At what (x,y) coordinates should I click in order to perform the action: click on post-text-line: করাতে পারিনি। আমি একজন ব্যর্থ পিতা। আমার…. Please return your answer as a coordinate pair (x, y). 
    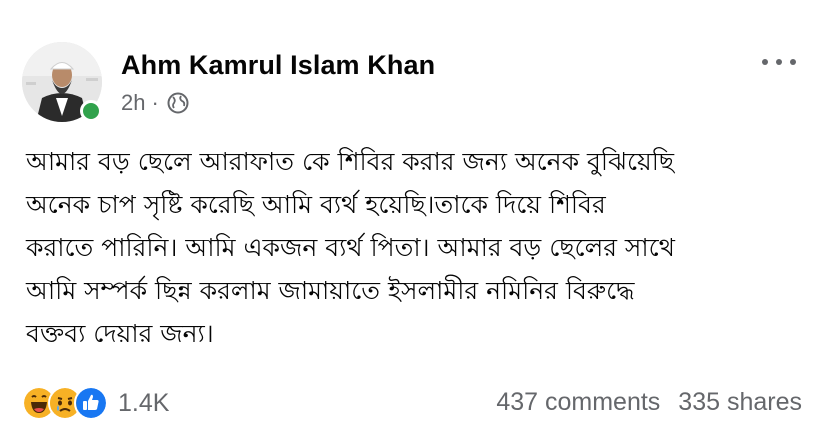
    Looking at the image, I should click on (350, 247).